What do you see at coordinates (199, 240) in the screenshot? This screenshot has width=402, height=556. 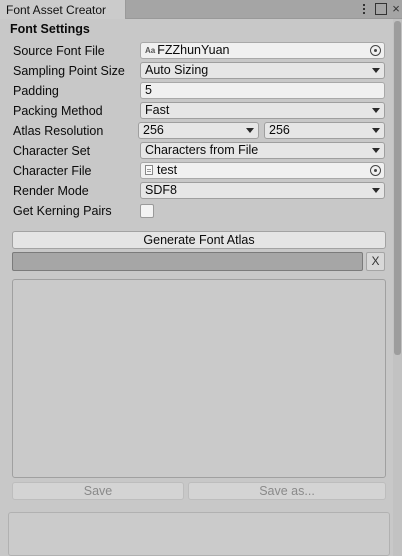 I see `generate-font-atlas-button: Generate Font Atlas` at bounding box center [199, 240].